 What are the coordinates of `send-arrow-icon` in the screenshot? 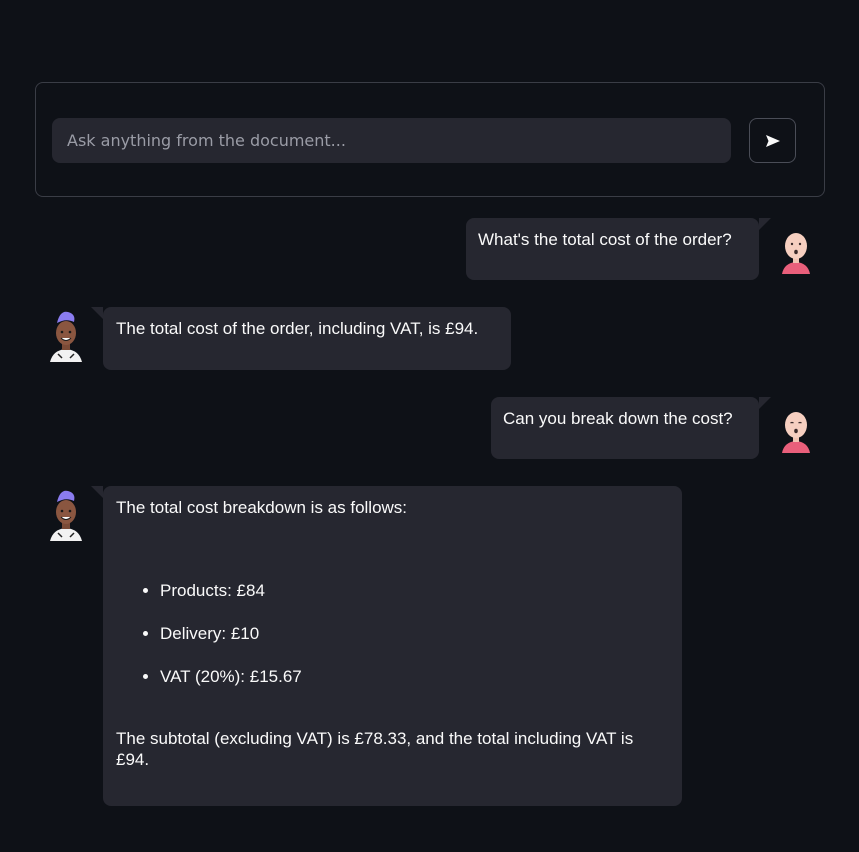 It's located at (772, 140).